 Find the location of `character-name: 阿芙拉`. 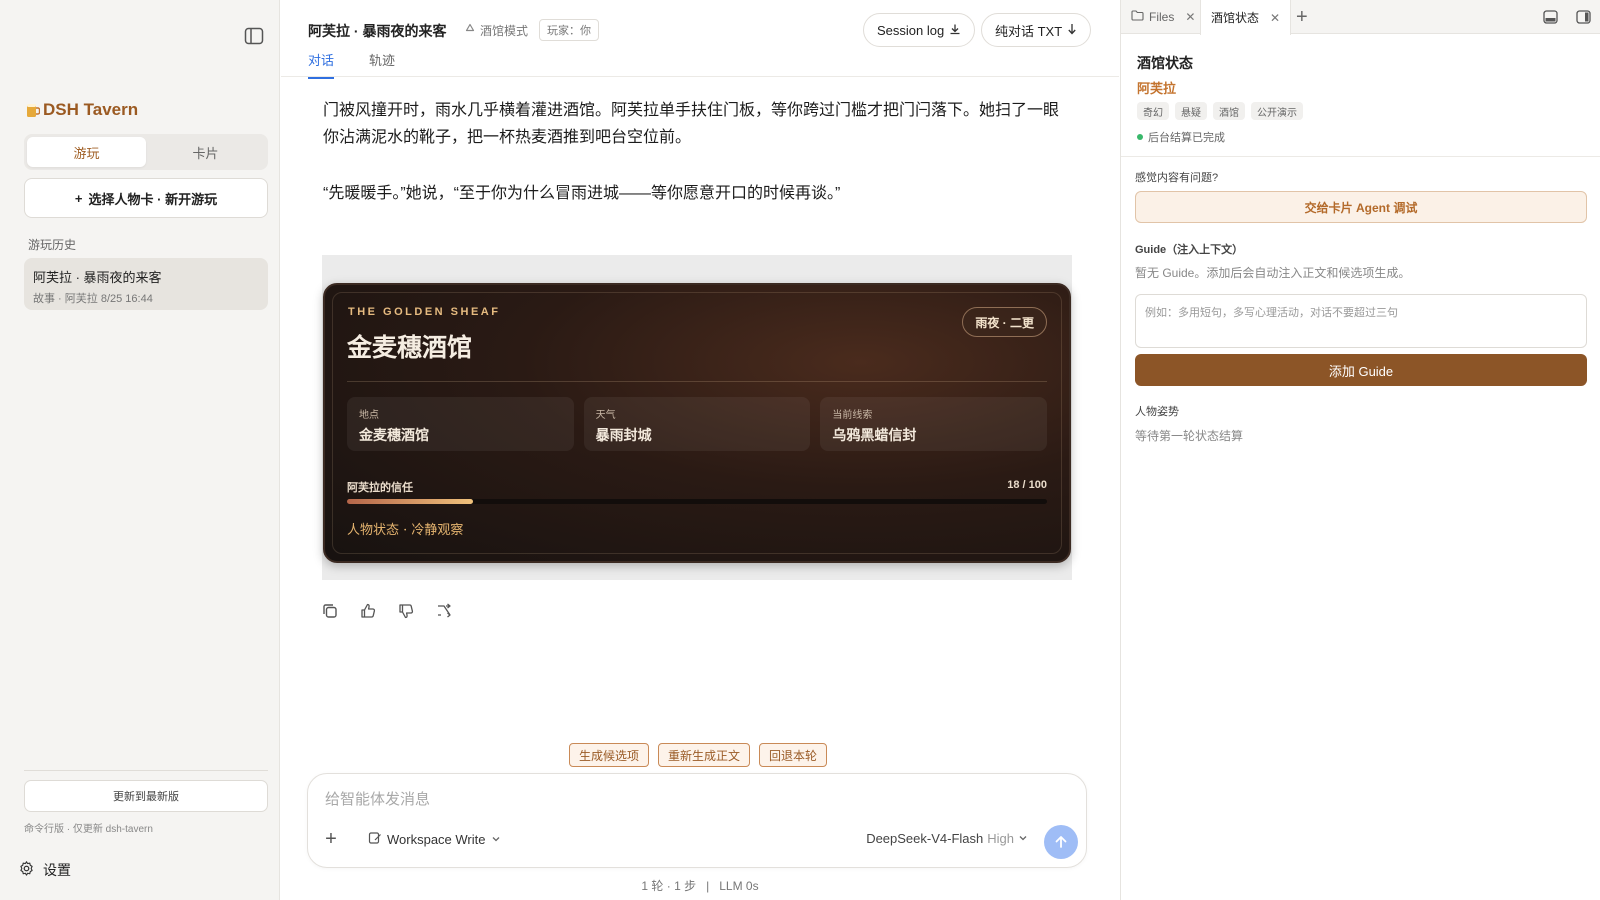

character-name: 阿芙拉 is located at coordinates (1157, 88).